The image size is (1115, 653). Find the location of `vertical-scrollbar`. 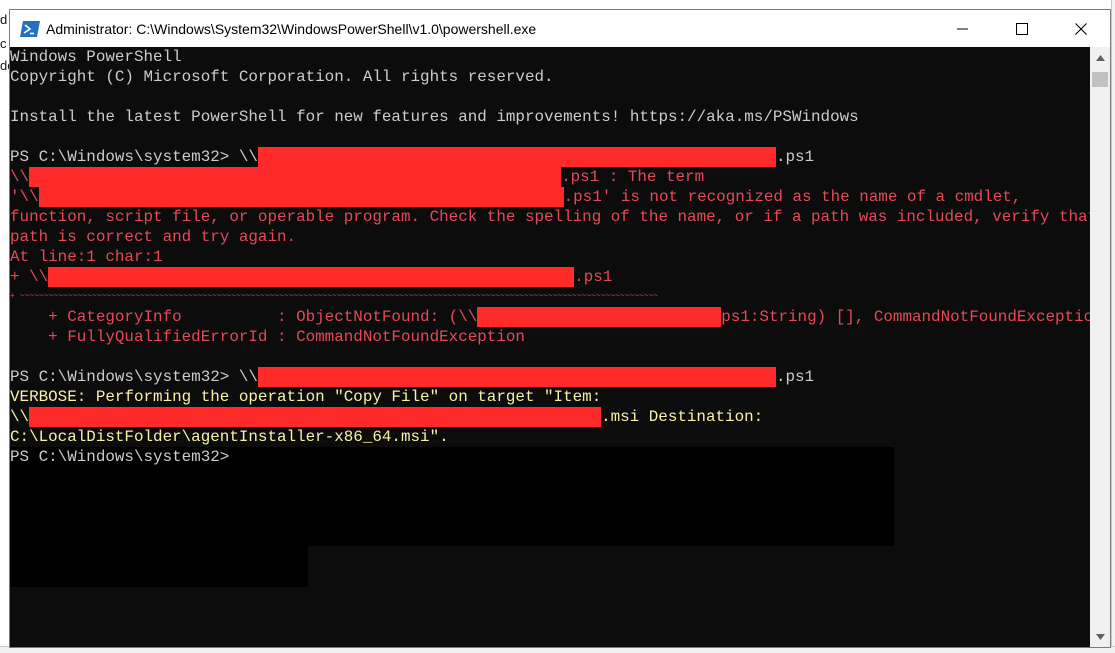

vertical-scrollbar is located at coordinates (1100, 347).